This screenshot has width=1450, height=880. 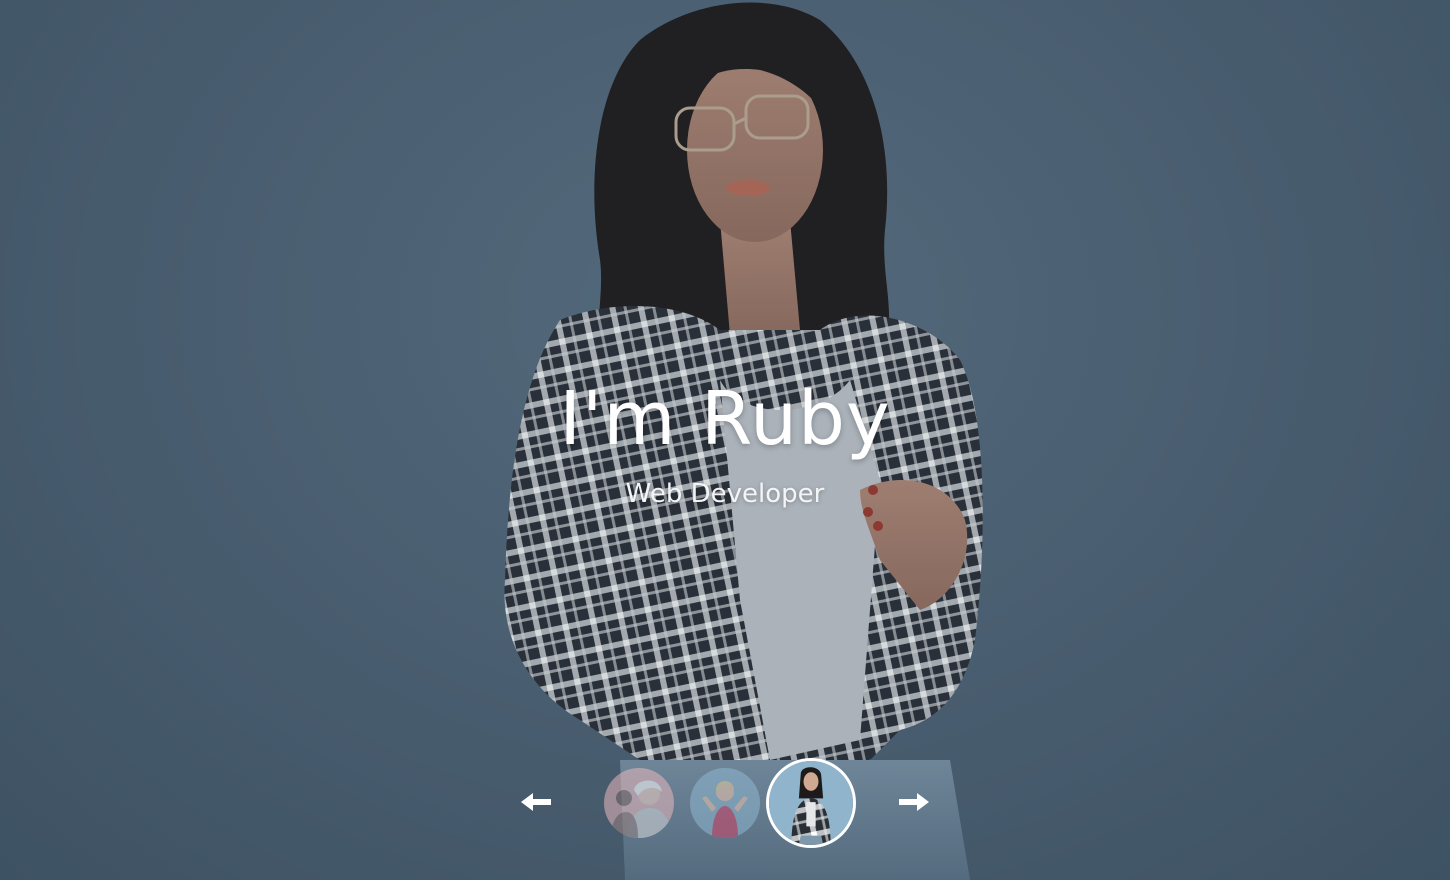 I want to click on thumbnail-slide-3-active, so click(x=811, y=803).